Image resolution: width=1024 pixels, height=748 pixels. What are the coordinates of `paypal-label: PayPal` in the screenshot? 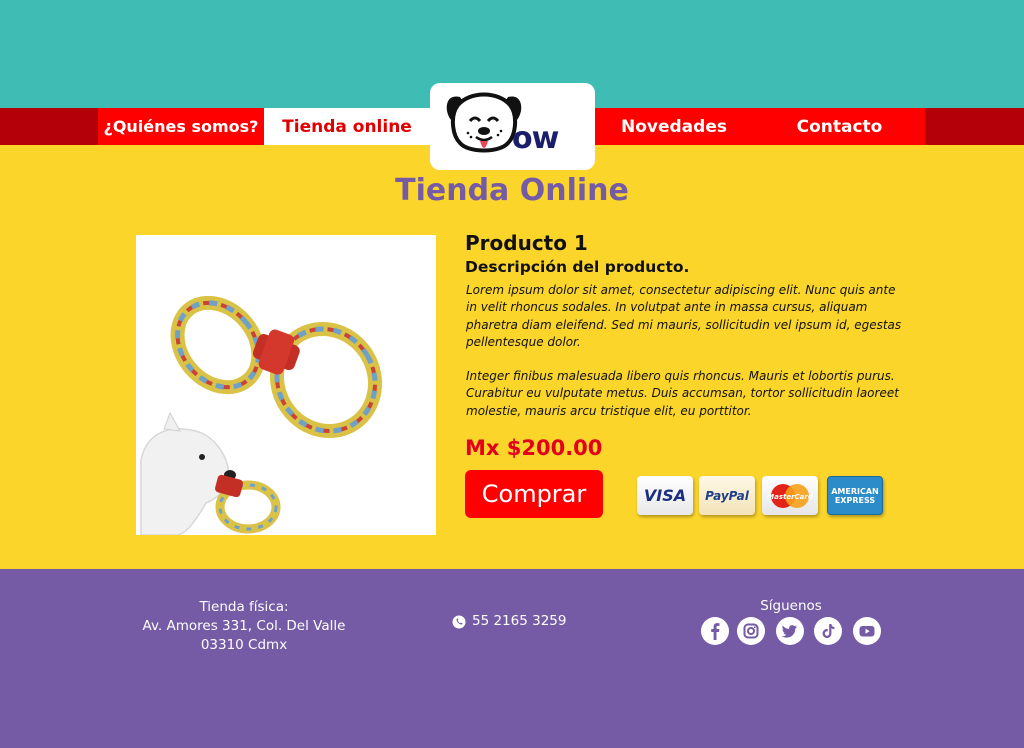 It's located at (727, 495).